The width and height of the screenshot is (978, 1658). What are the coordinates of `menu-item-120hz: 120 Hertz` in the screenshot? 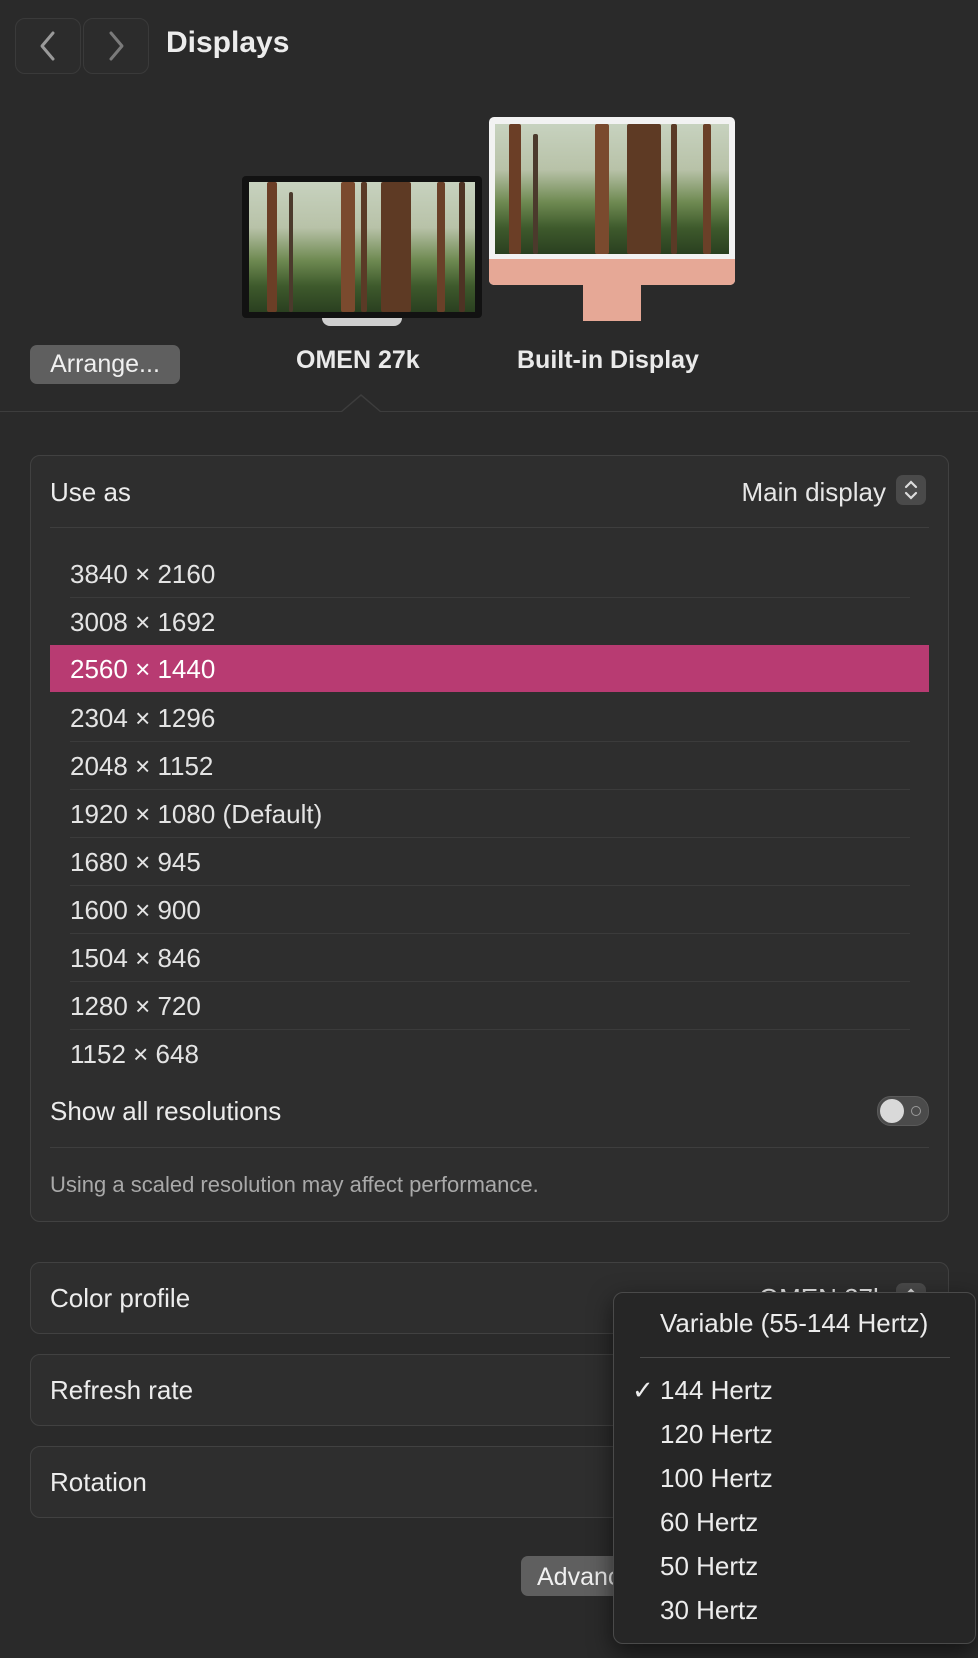 It's located at (716, 1434).